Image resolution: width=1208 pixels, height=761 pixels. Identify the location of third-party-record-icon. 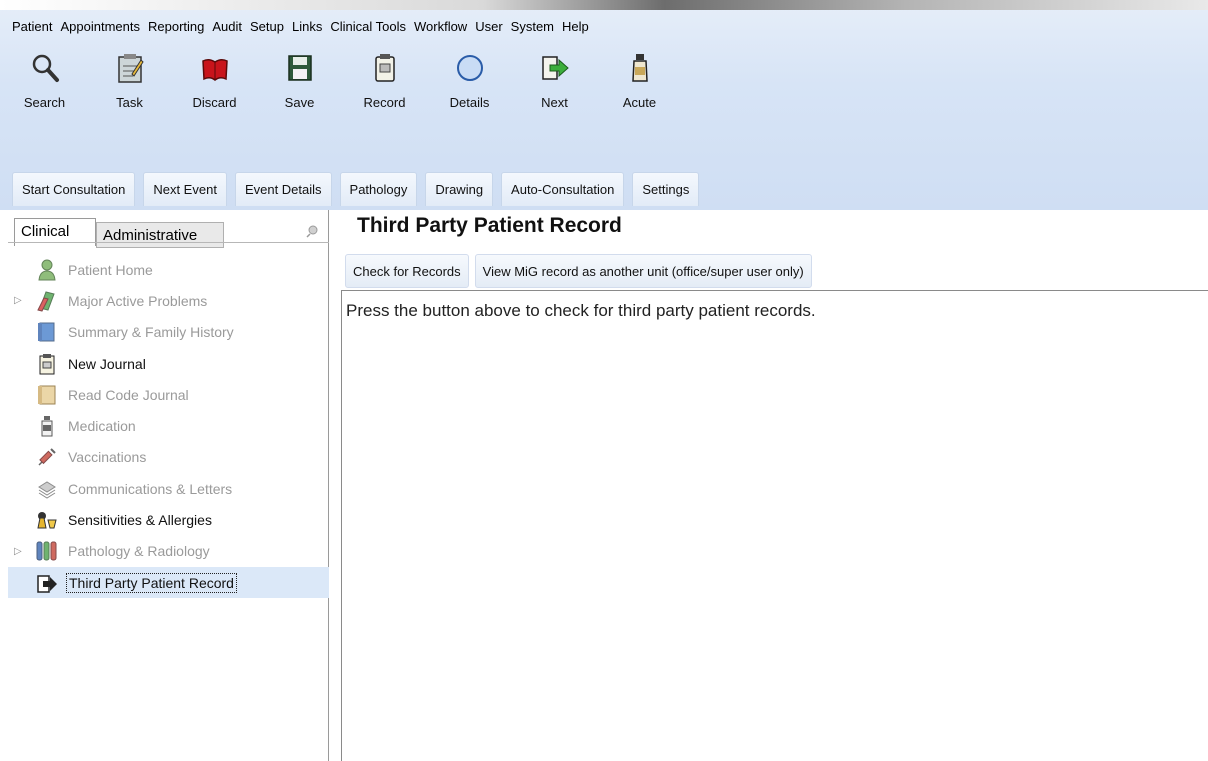
(47, 583).